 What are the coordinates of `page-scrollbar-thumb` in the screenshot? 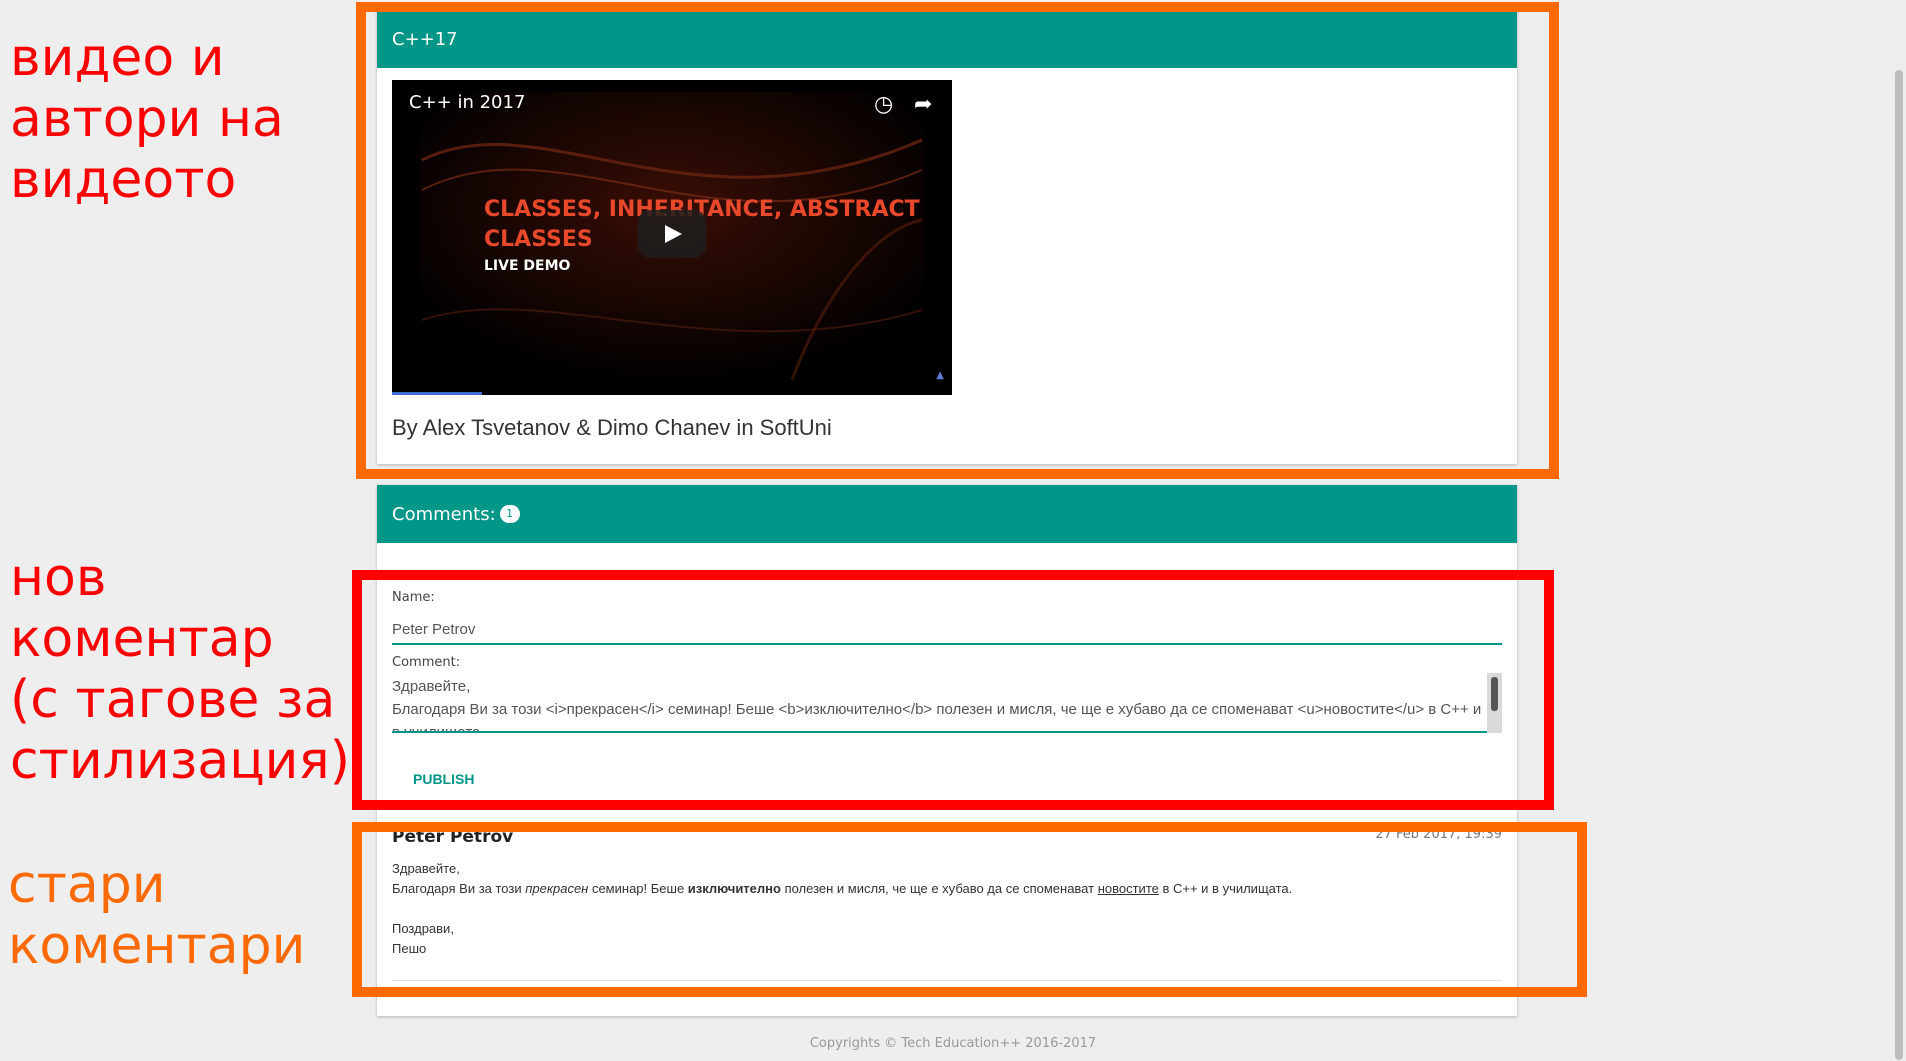 It's located at (1899, 565).